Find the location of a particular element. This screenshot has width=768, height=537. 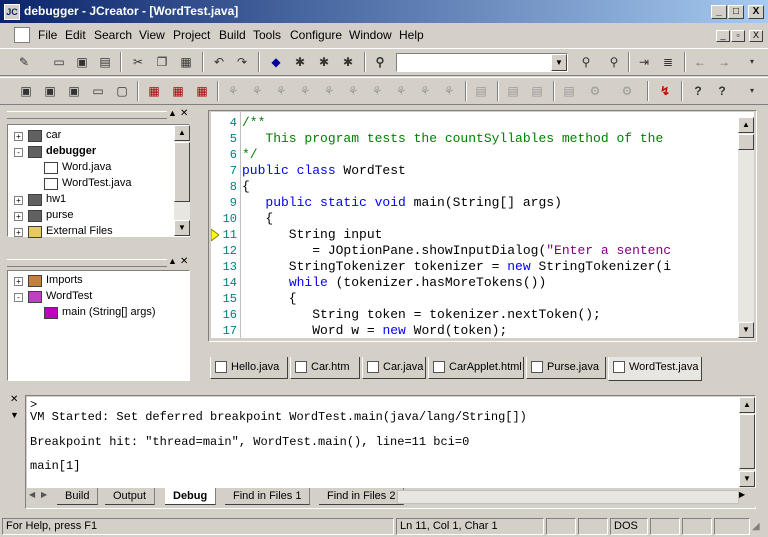

menu-project: Project is located at coordinates (191, 35).